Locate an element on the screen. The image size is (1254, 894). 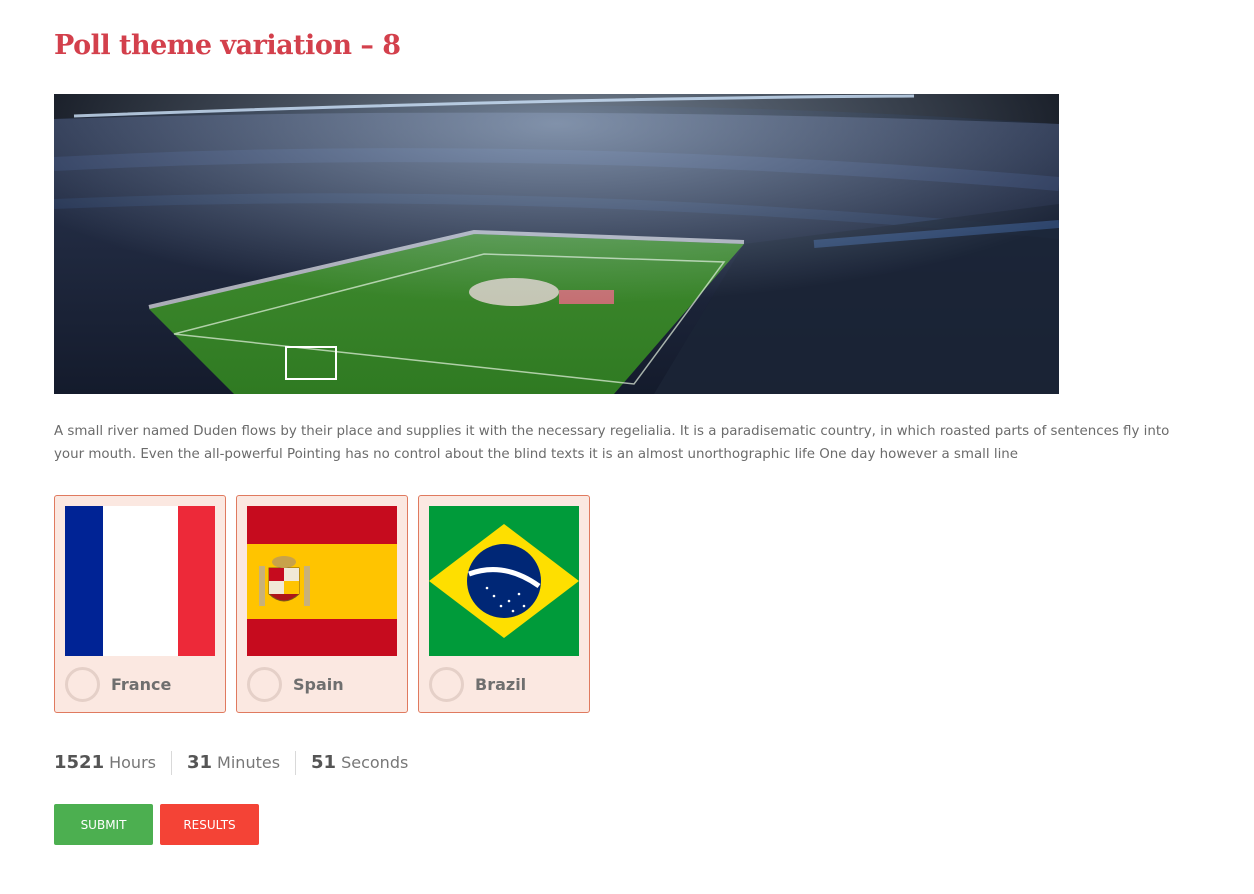
option-brazil-label: Brazil is located at coordinates (501, 684).